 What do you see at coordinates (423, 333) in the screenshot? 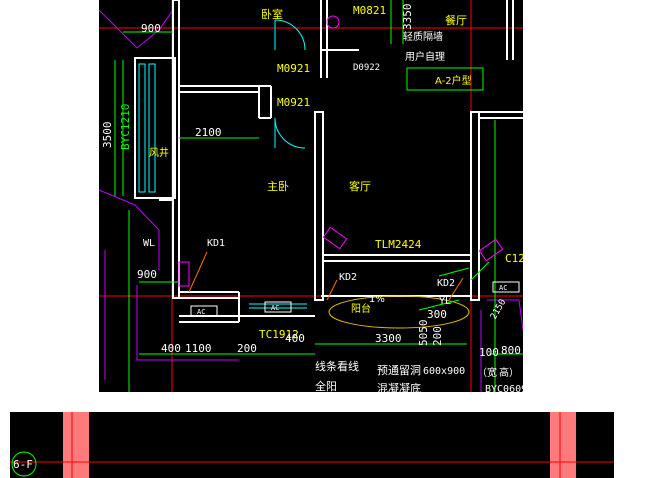
I see `dim-5050: 5050` at bounding box center [423, 333].